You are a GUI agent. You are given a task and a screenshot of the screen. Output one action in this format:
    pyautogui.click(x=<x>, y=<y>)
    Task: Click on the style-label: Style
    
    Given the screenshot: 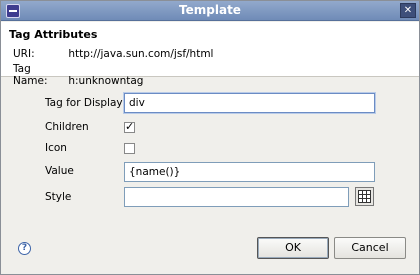 What is the action you would take?
    pyautogui.click(x=58, y=197)
    